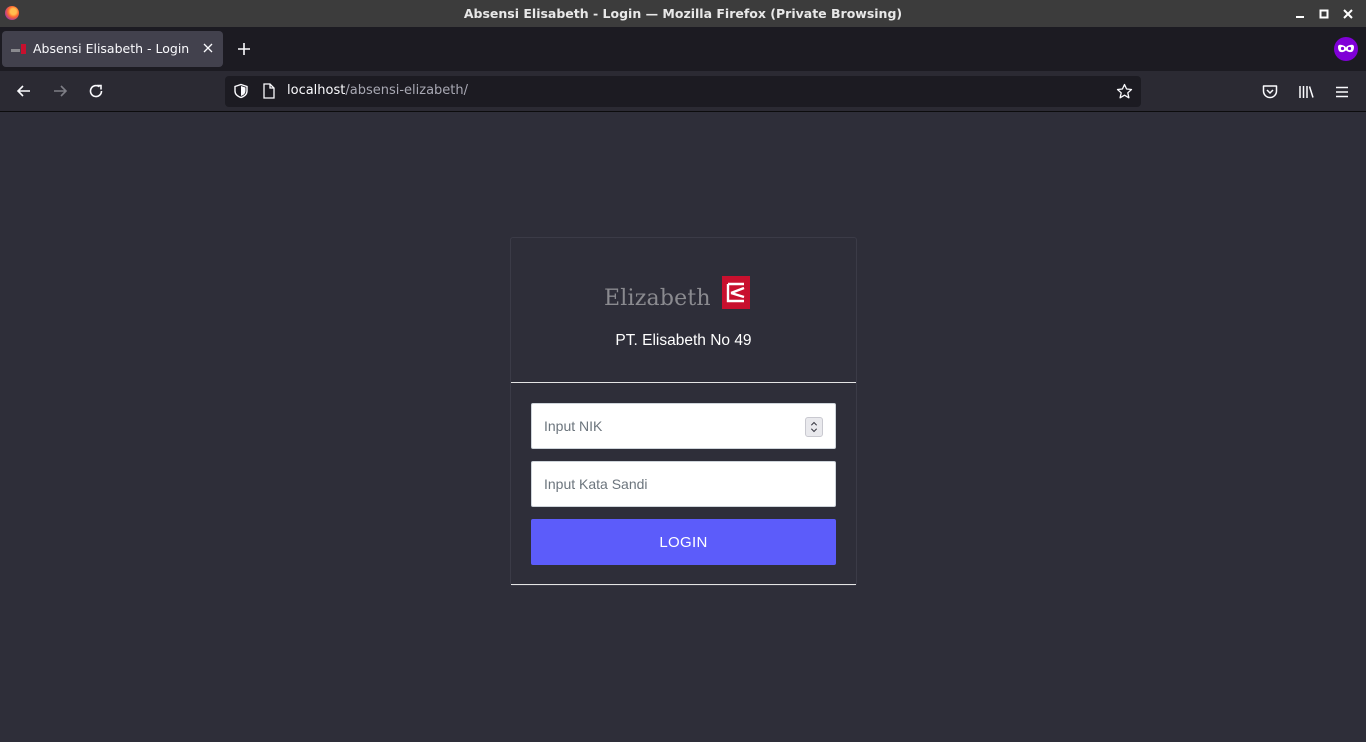 The image size is (1366, 742). Describe the element at coordinates (683, 584) in the screenshot. I see `card-footer-divider` at that location.